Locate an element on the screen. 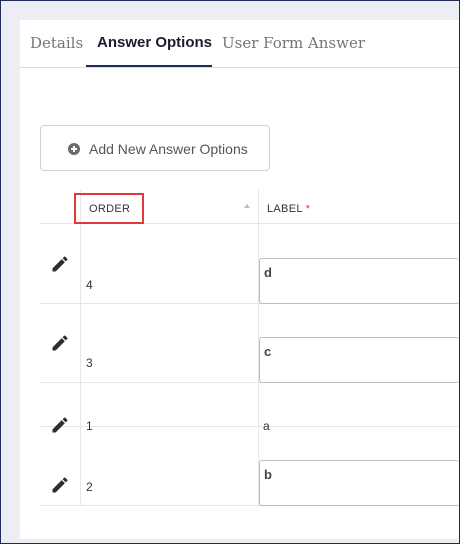 The width and height of the screenshot is (460, 544). label-input: c is located at coordinates (359, 360).